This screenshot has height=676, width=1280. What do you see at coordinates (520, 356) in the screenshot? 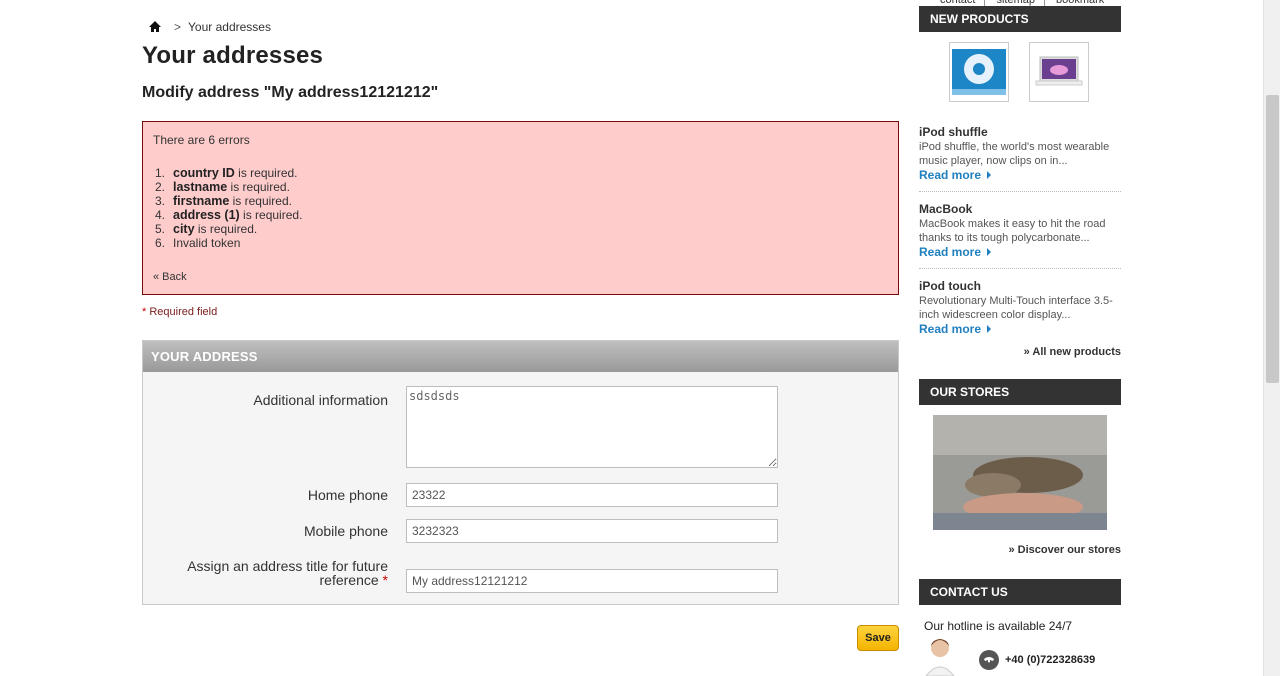
I see `address-form-header: YOUR ADDRESS` at bounding box center [520, 356].